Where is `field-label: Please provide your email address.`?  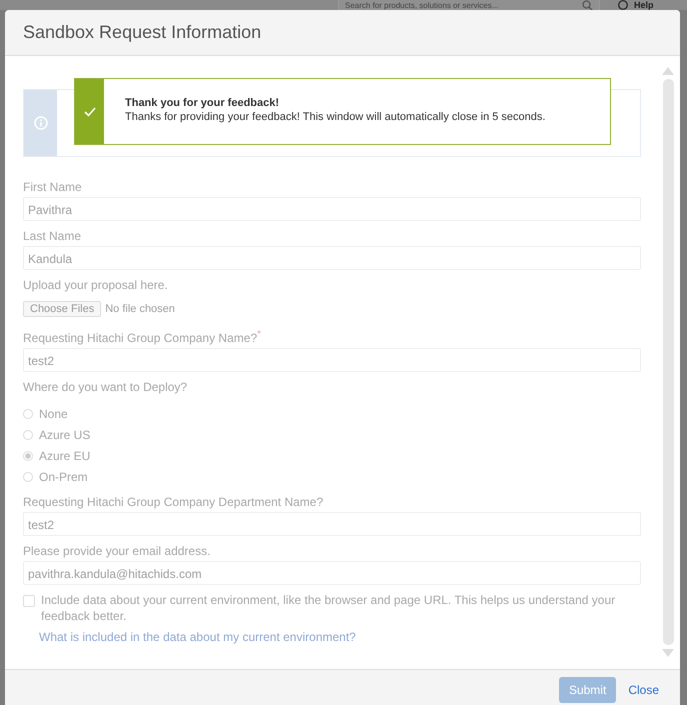
field-label: Please provide your email address. is located at coordinates (116, 551).